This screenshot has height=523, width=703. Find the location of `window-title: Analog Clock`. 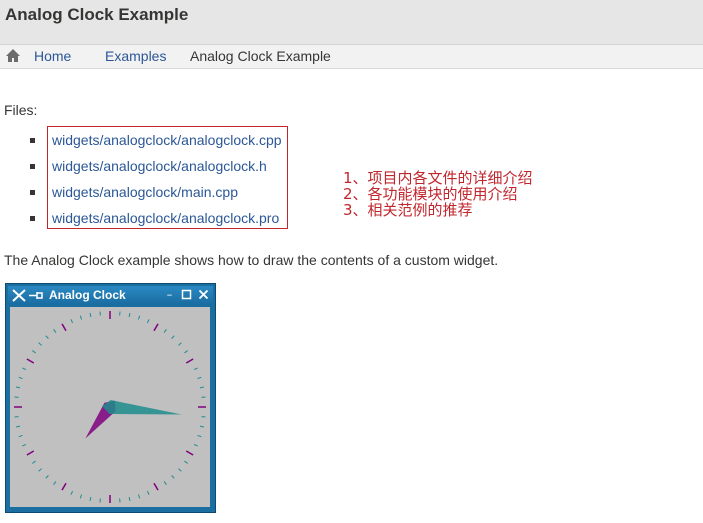

window-title: Analog Clock is located at coordinates (87, 295).